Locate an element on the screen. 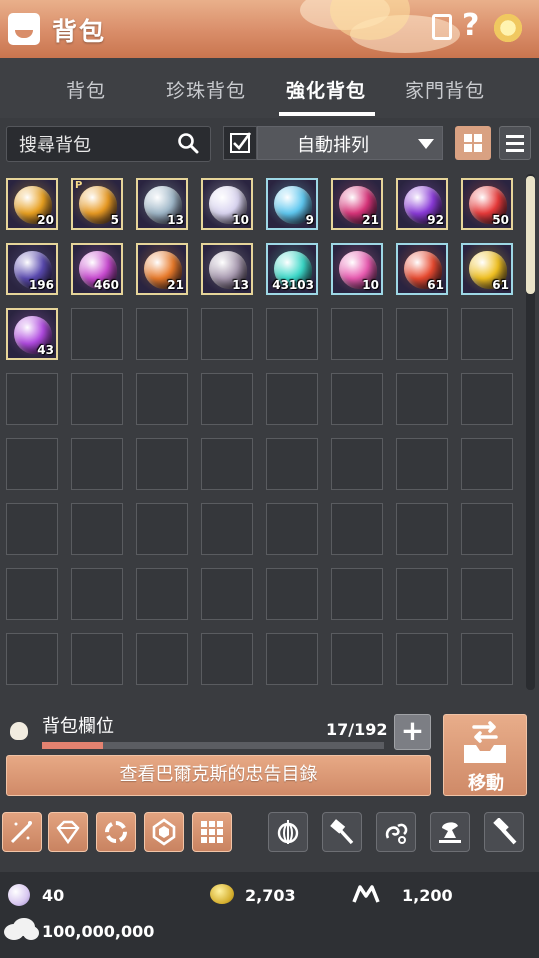  tab-bag: 背包 is located at coordinates (86, 89).